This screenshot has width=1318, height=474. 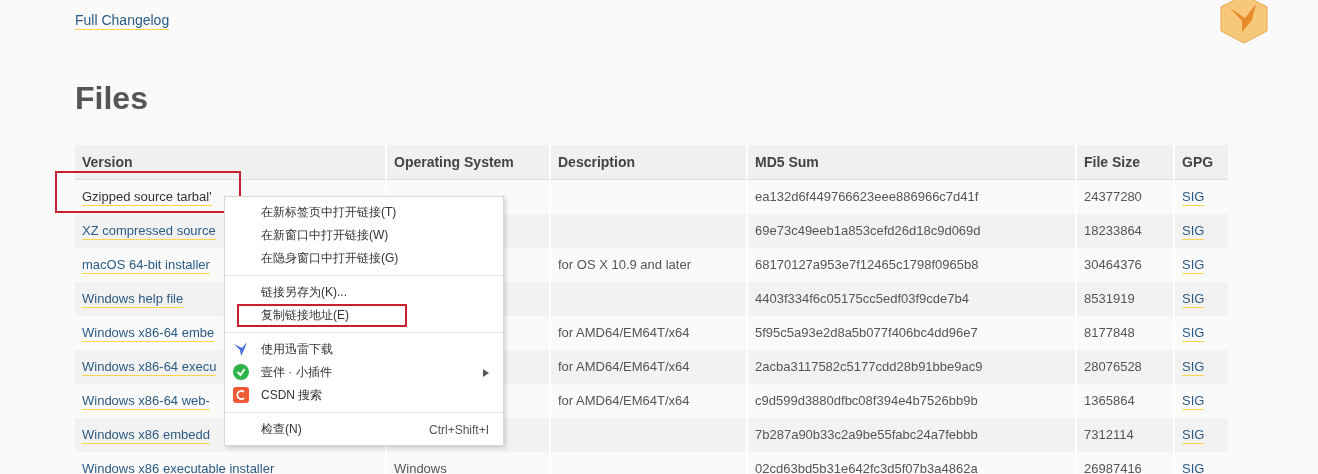 What do you see at coordinates (866, 434) in the screenshot?
I see `table-cell: 7b287a90b33c2a9be55fabc24a7febbb` at bounding box center [866, 434].